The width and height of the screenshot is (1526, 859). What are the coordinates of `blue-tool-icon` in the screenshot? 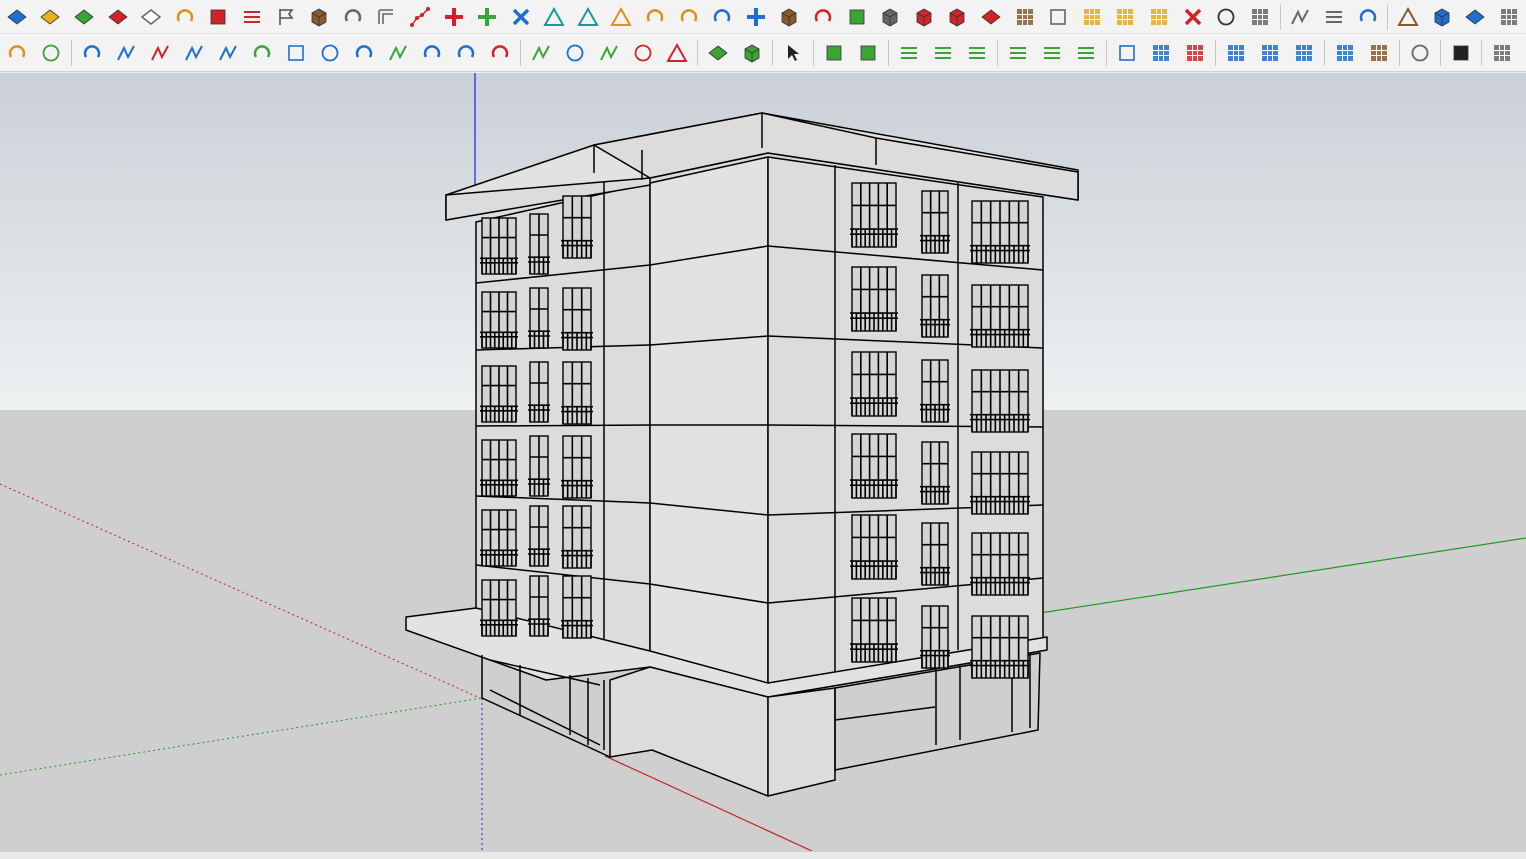 It's located at (1475, 17).